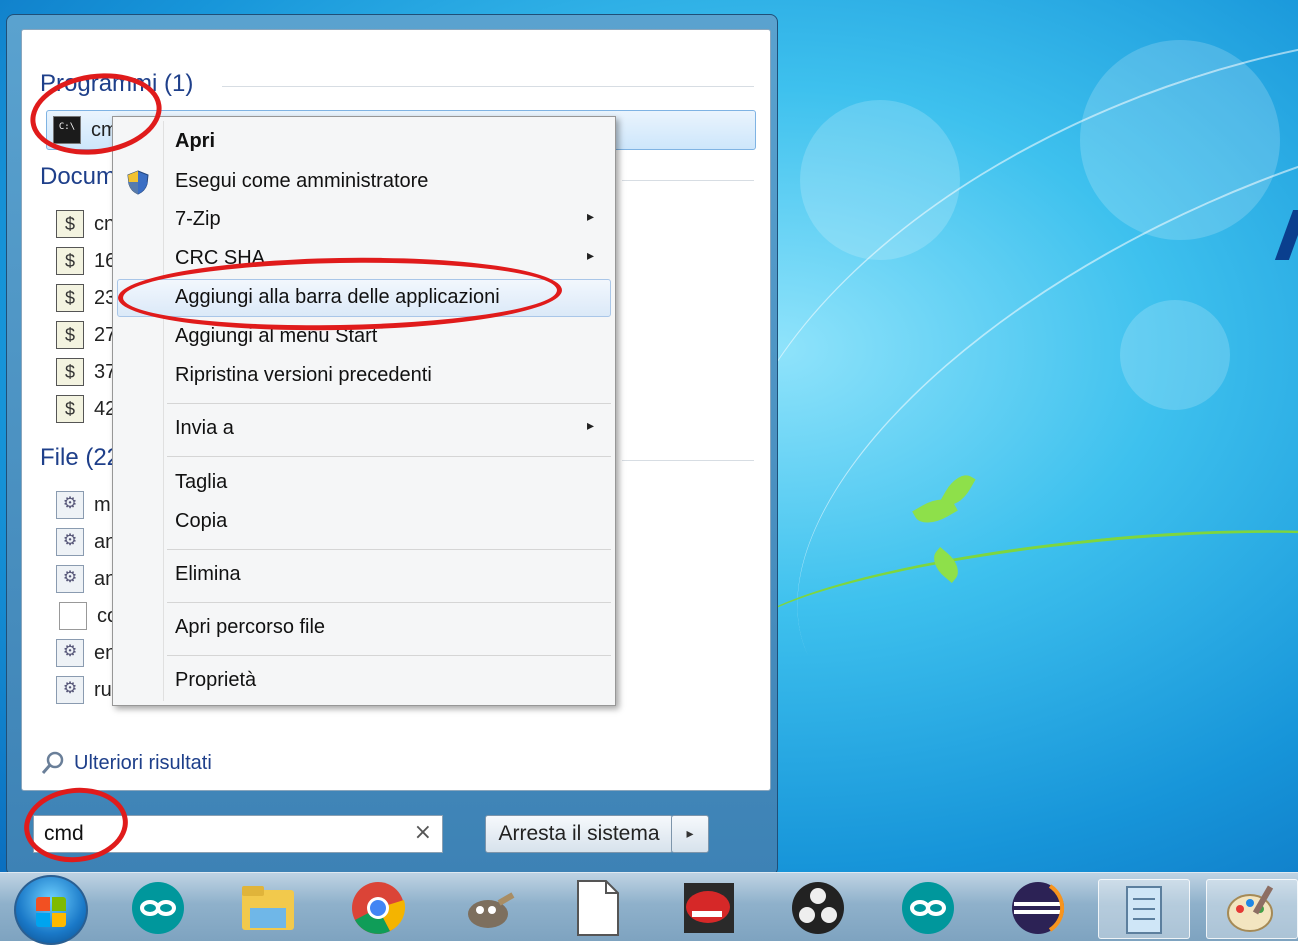 The width and height of the screenshot is (1298, 945). I want to click on blank-document-icon, so click(598, 908).